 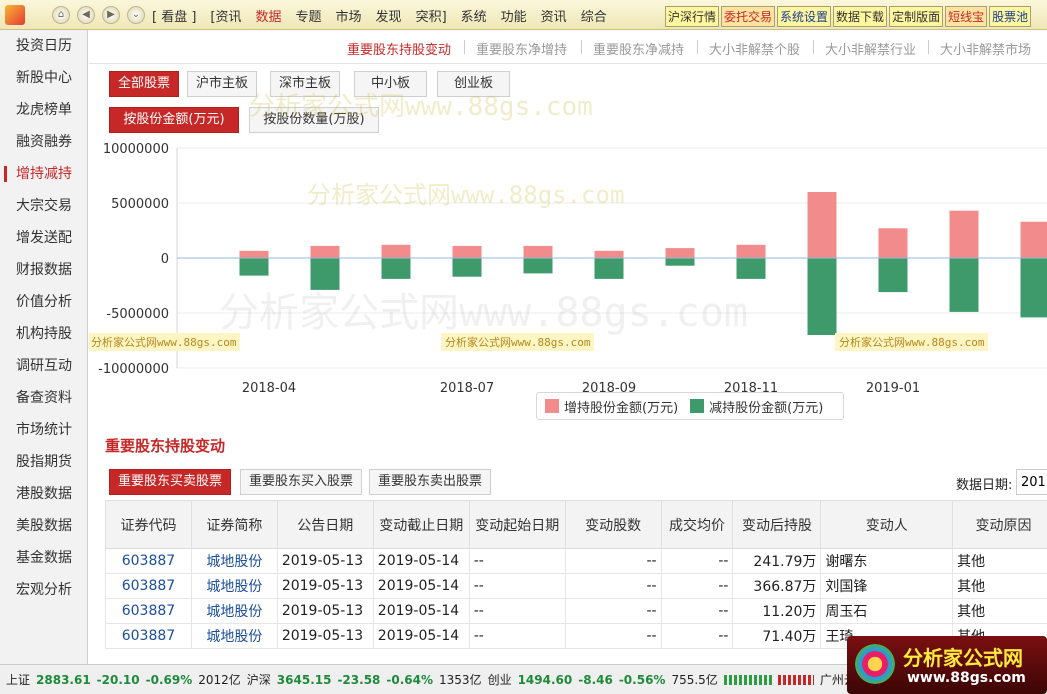 I want to click on menu-item: 综合, so click(x=594, y=15).